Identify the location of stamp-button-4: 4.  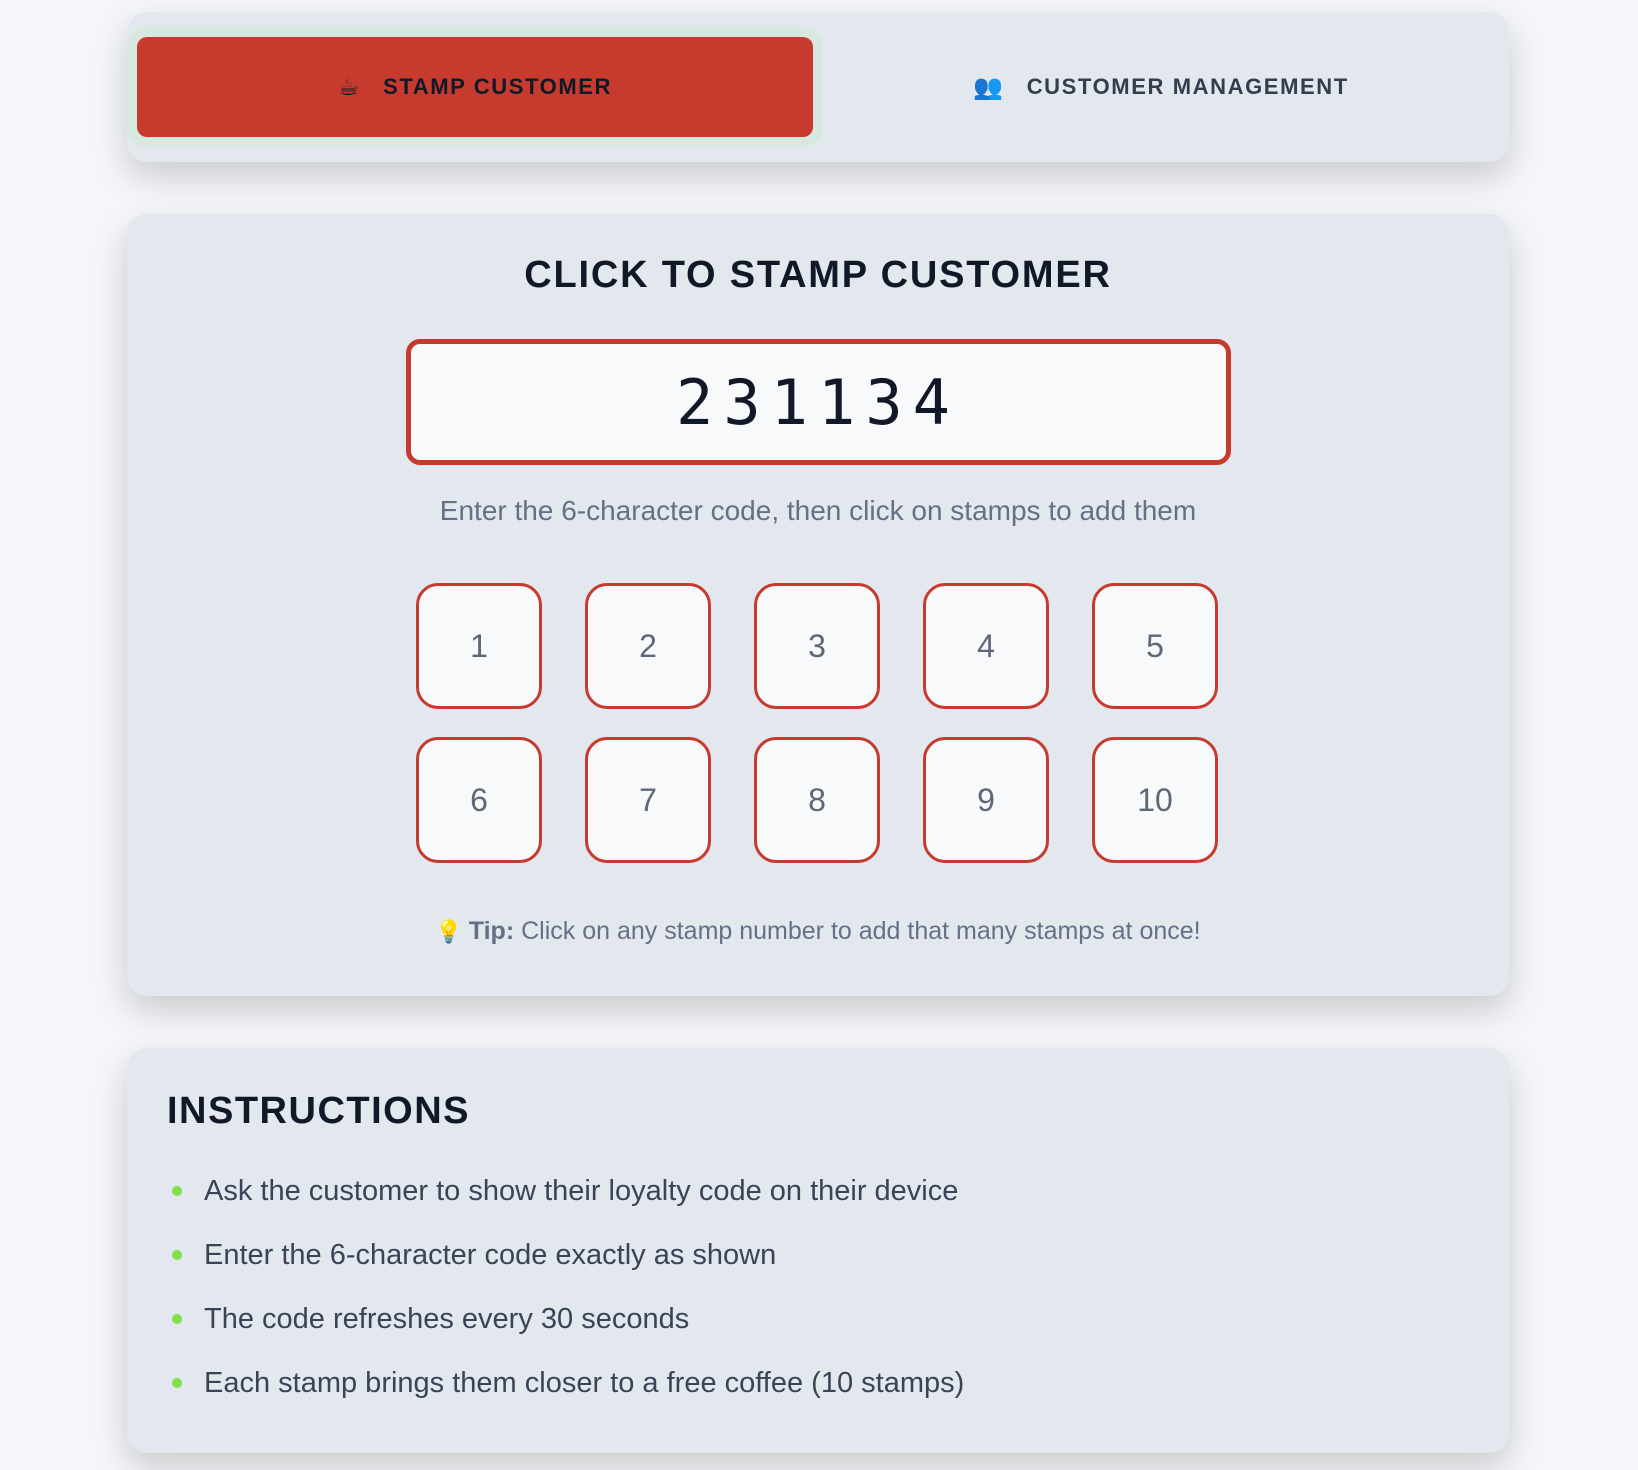
(986, 646).